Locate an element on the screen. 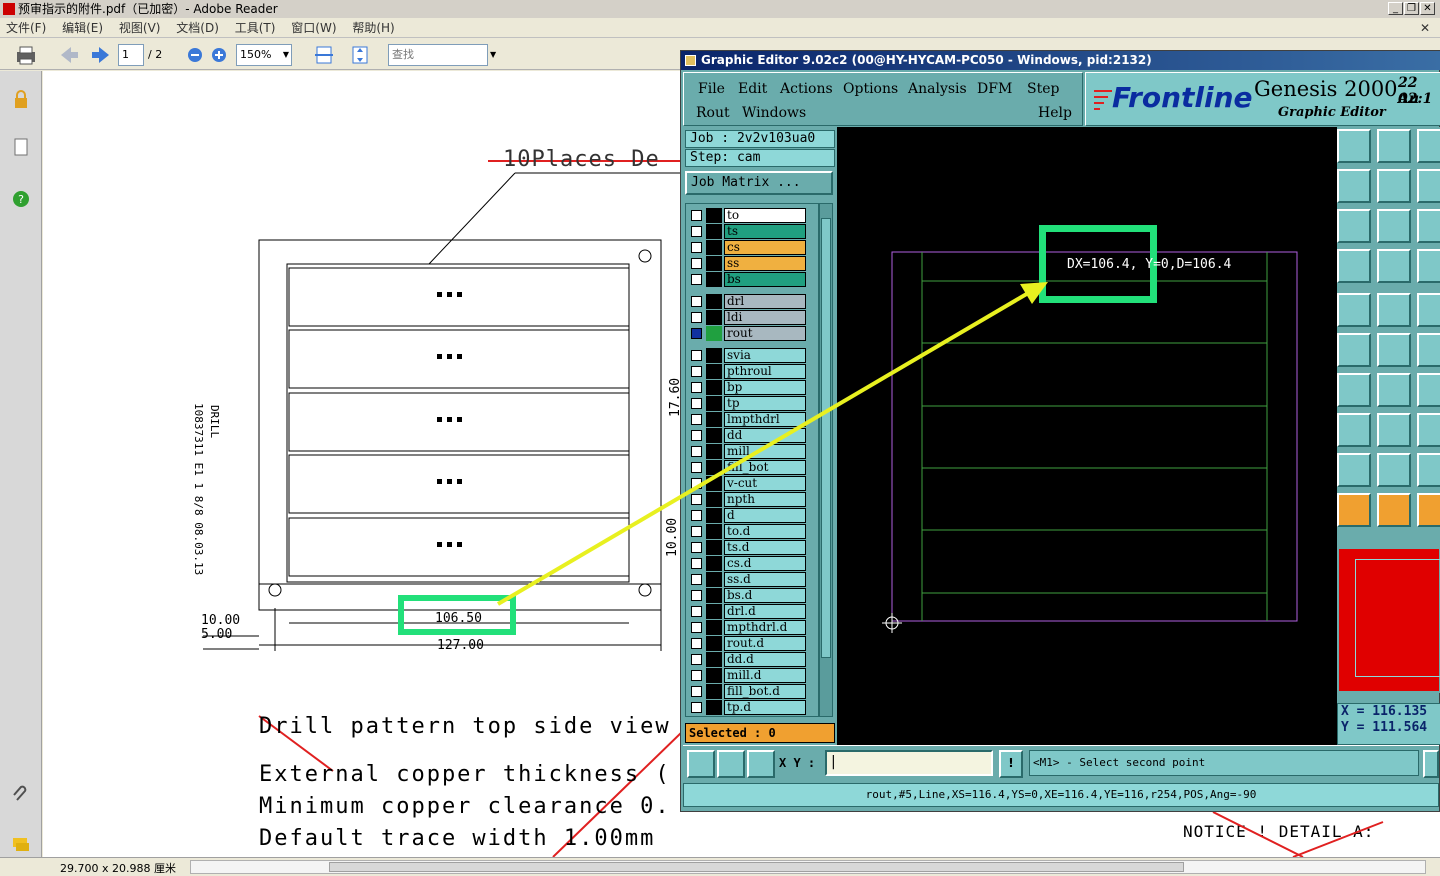 Image resolution: width=1440 pixels, height=876 pixels. layer-name: bs is located at coordinates (765, 279).